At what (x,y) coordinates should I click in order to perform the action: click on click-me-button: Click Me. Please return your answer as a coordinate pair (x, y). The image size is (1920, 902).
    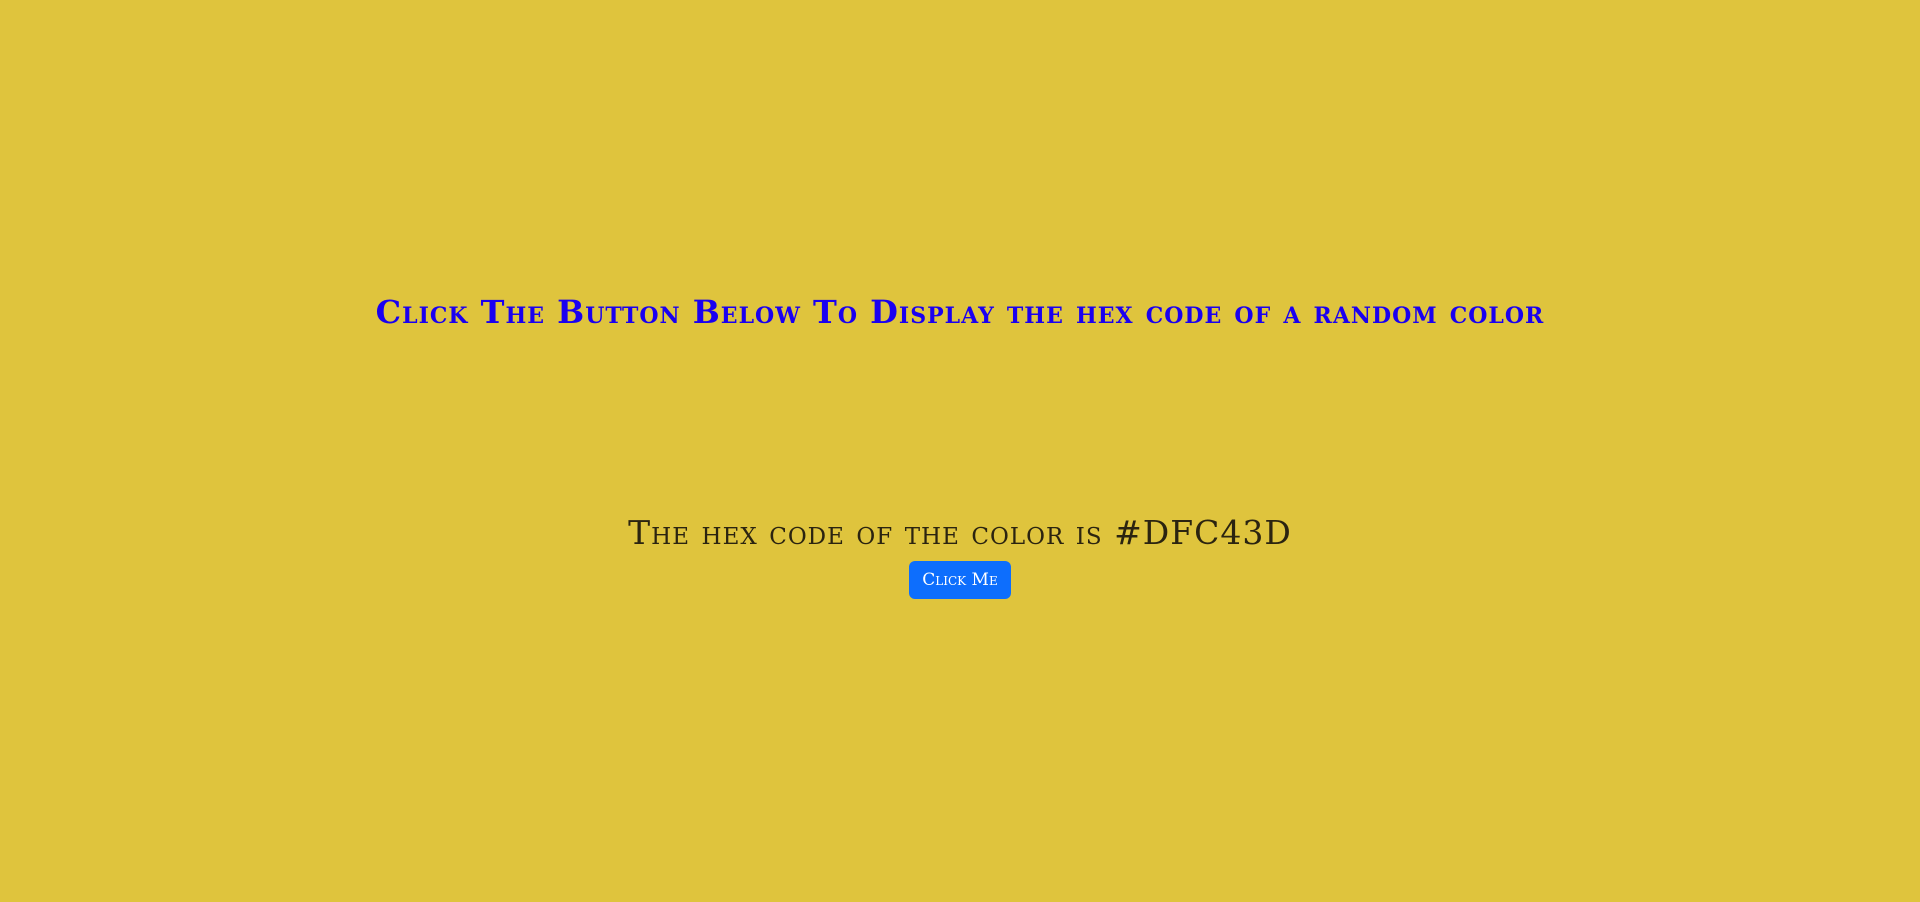
    Looking at the image, I should click on (960, 580).